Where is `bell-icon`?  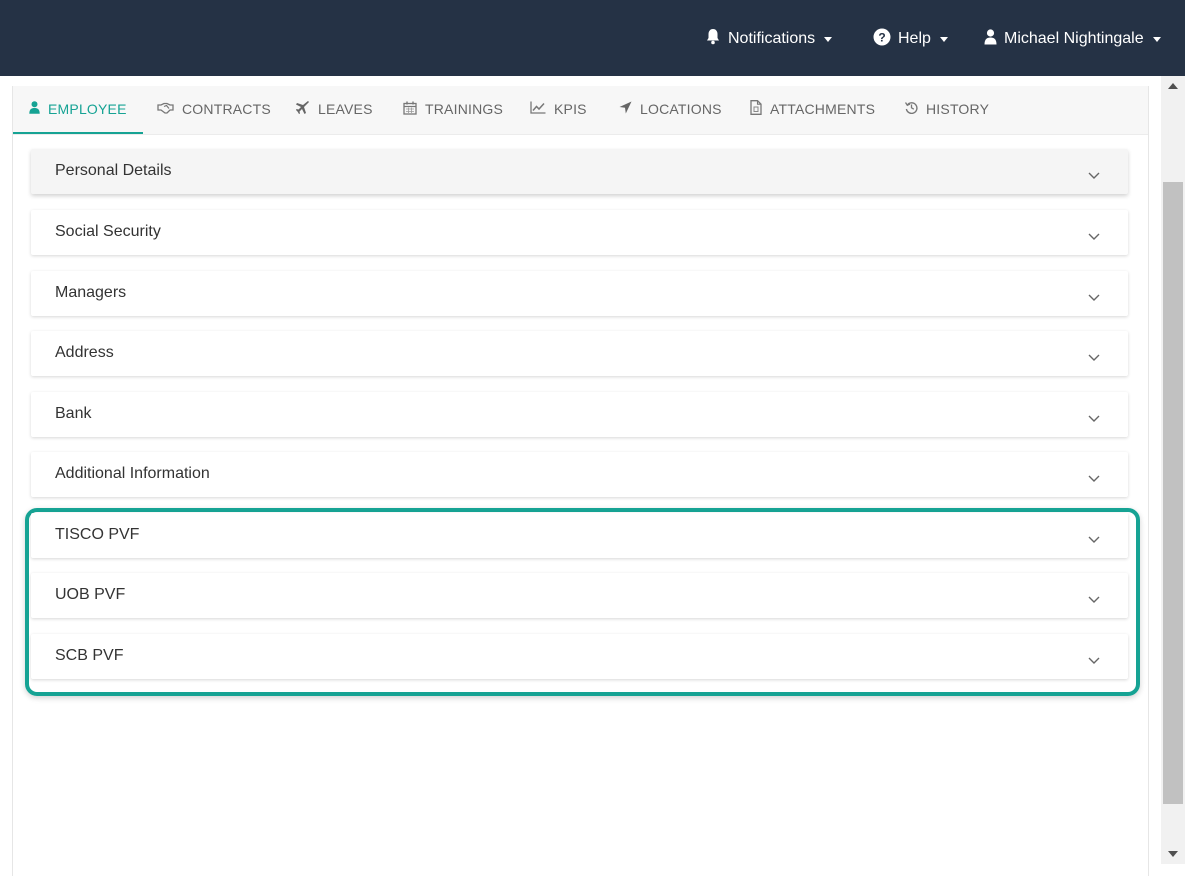
bell-icon is located at coordinates (716, 39).